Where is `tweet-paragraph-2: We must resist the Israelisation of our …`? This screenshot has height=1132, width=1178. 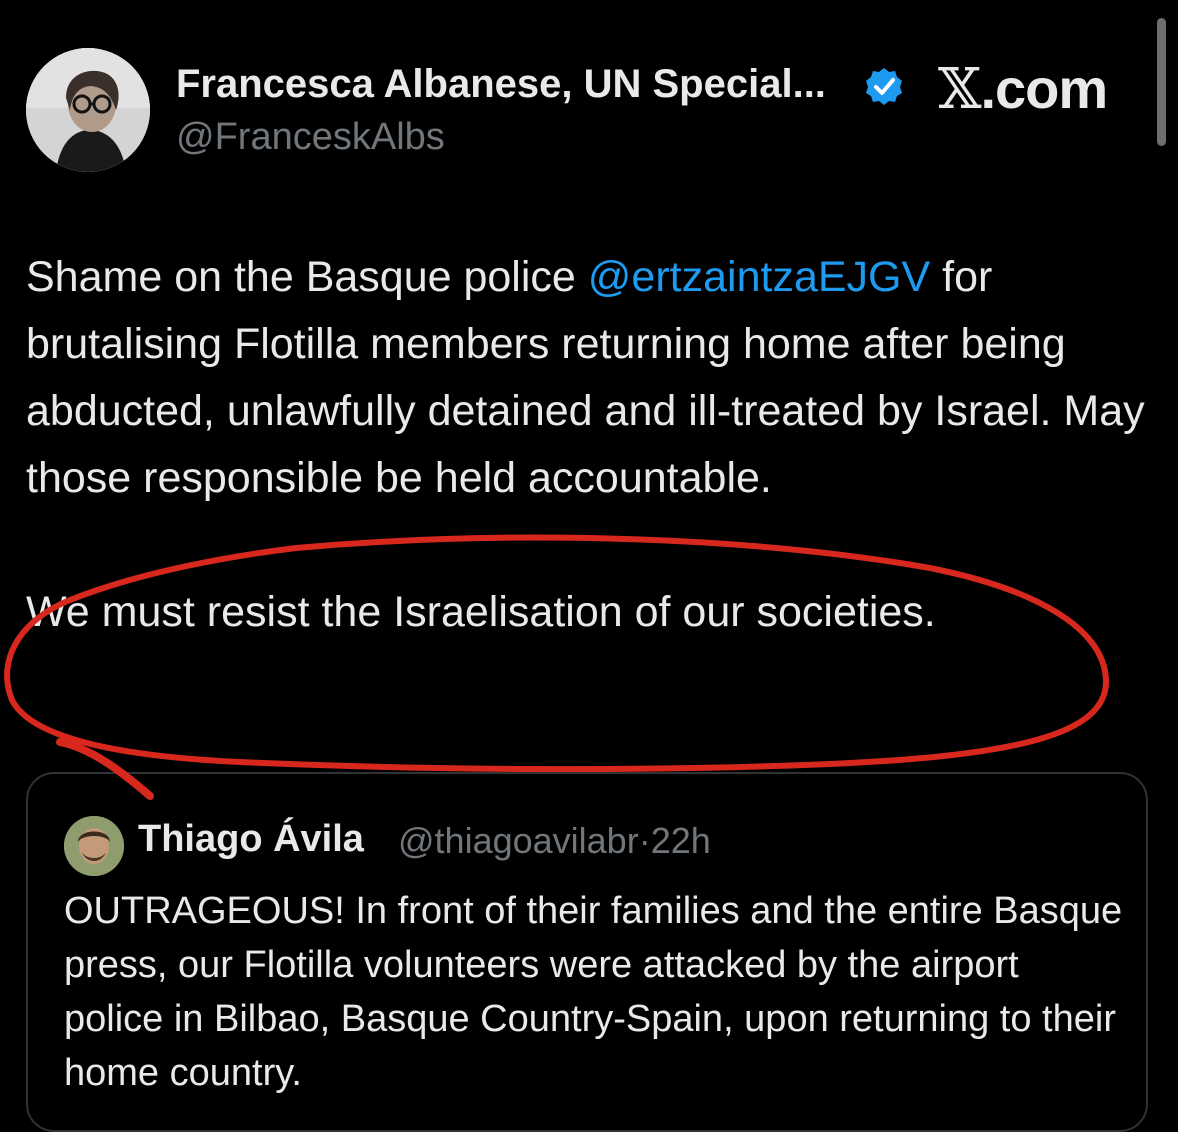
tweet-paragraph-2: We must resist the Israelisation of our … is located at coordinates (481, 612).